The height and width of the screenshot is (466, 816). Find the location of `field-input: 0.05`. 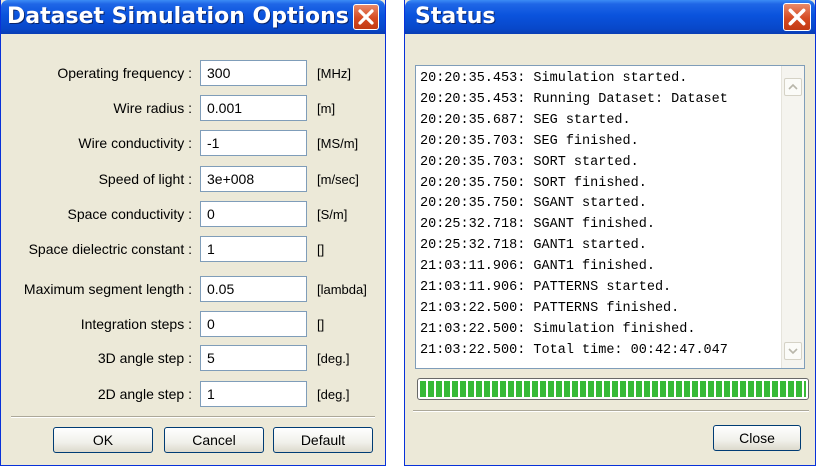

field-input: 0.05 is located at coordinates (253, 289).